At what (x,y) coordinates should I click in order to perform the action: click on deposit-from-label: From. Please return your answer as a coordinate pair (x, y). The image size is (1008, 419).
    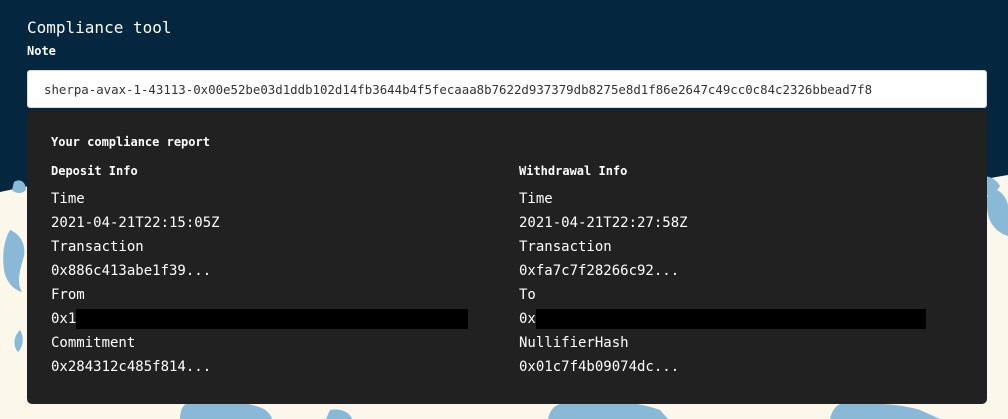
    Looking at the image, I should click on (68, 295).